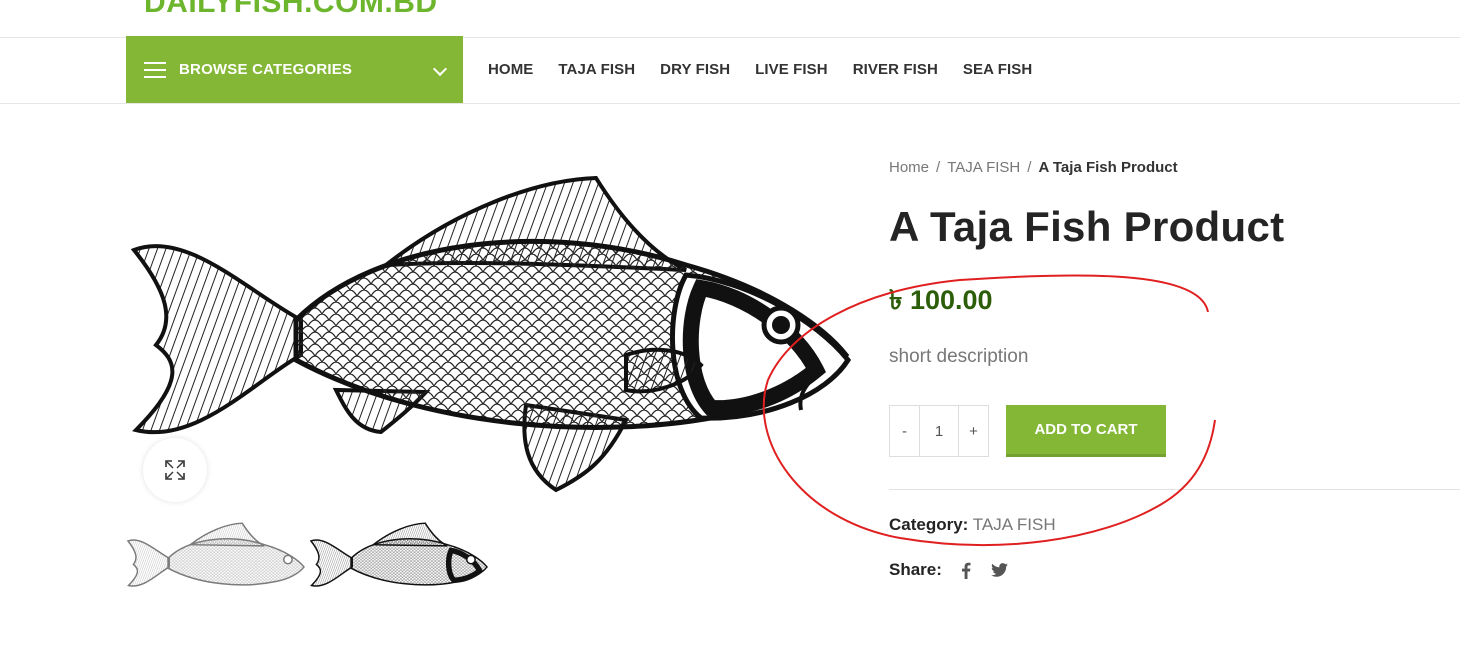 Image resolution: width=1460 pixels, height=655 pixels. Describe the element at coordinates (972, 525) in the screenshot. I see `product-category: Category: TAJA FISH` at that location.